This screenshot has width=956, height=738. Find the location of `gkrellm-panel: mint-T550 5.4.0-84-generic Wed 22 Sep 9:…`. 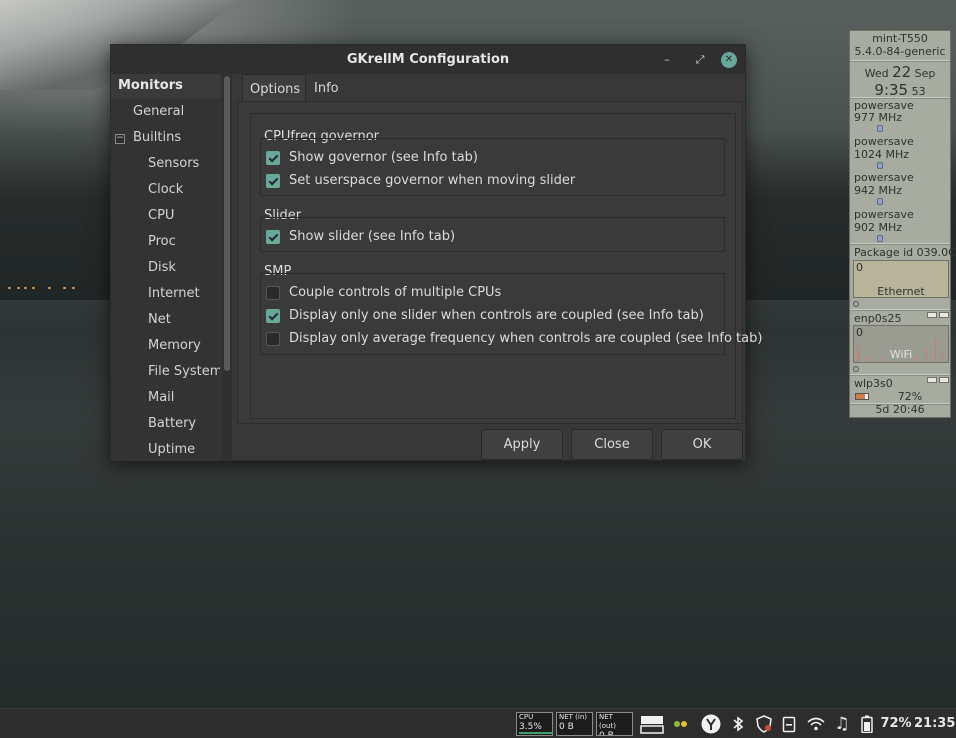

gkrellm-panel: mint-T550 5.4.0-84-generic Wed 22 Sep 9:… is located at coordinates (902, 224).